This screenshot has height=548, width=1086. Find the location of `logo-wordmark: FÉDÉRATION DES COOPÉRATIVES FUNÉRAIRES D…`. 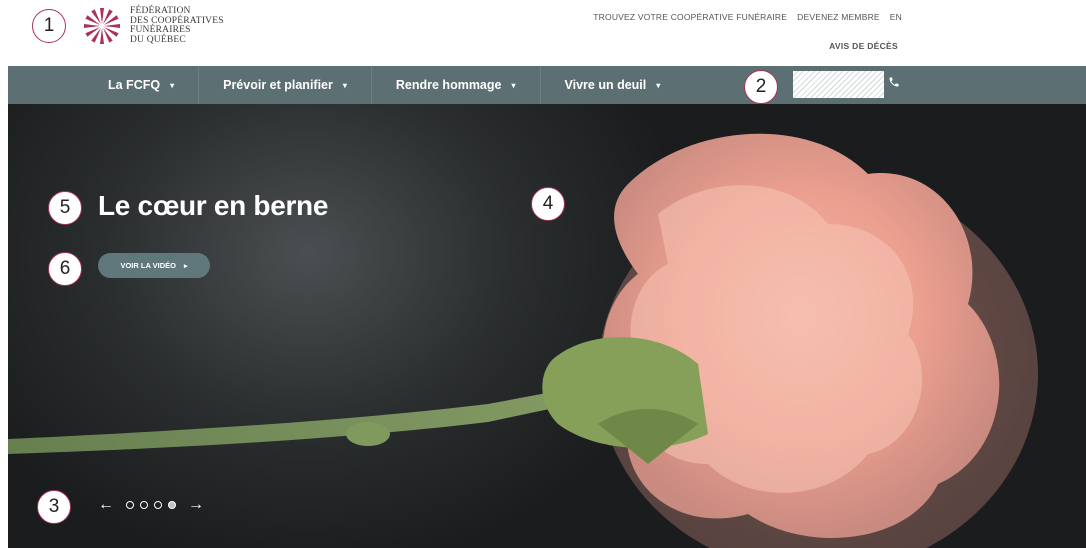

logo-wordmark: FÉDÉRATION DES COOPÉRATIVES FUNÉRAIRES D… is located at coordinates (177, 25).